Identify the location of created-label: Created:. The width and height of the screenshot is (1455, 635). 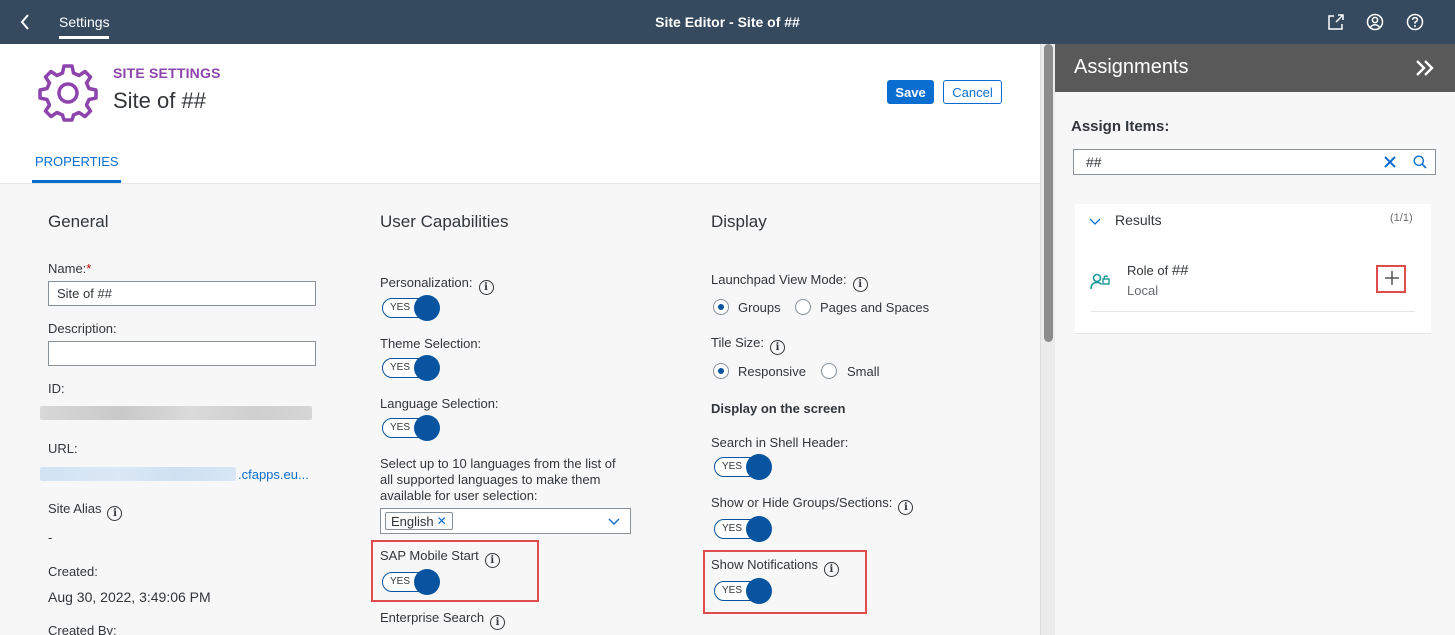
(73, 571).